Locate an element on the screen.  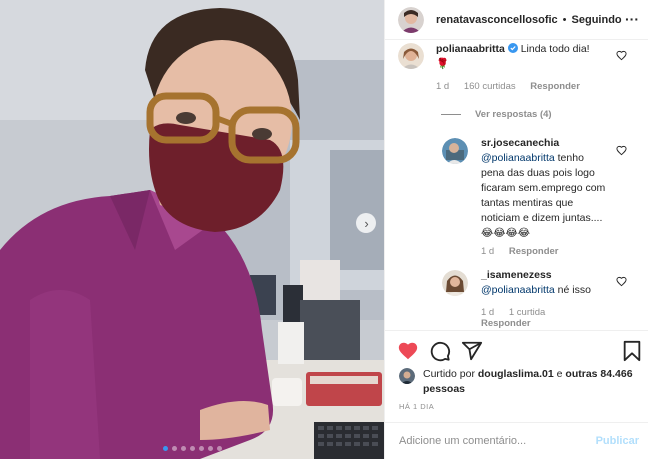
comment-text: Linda todo dia! is located at coordinates (555, 49).